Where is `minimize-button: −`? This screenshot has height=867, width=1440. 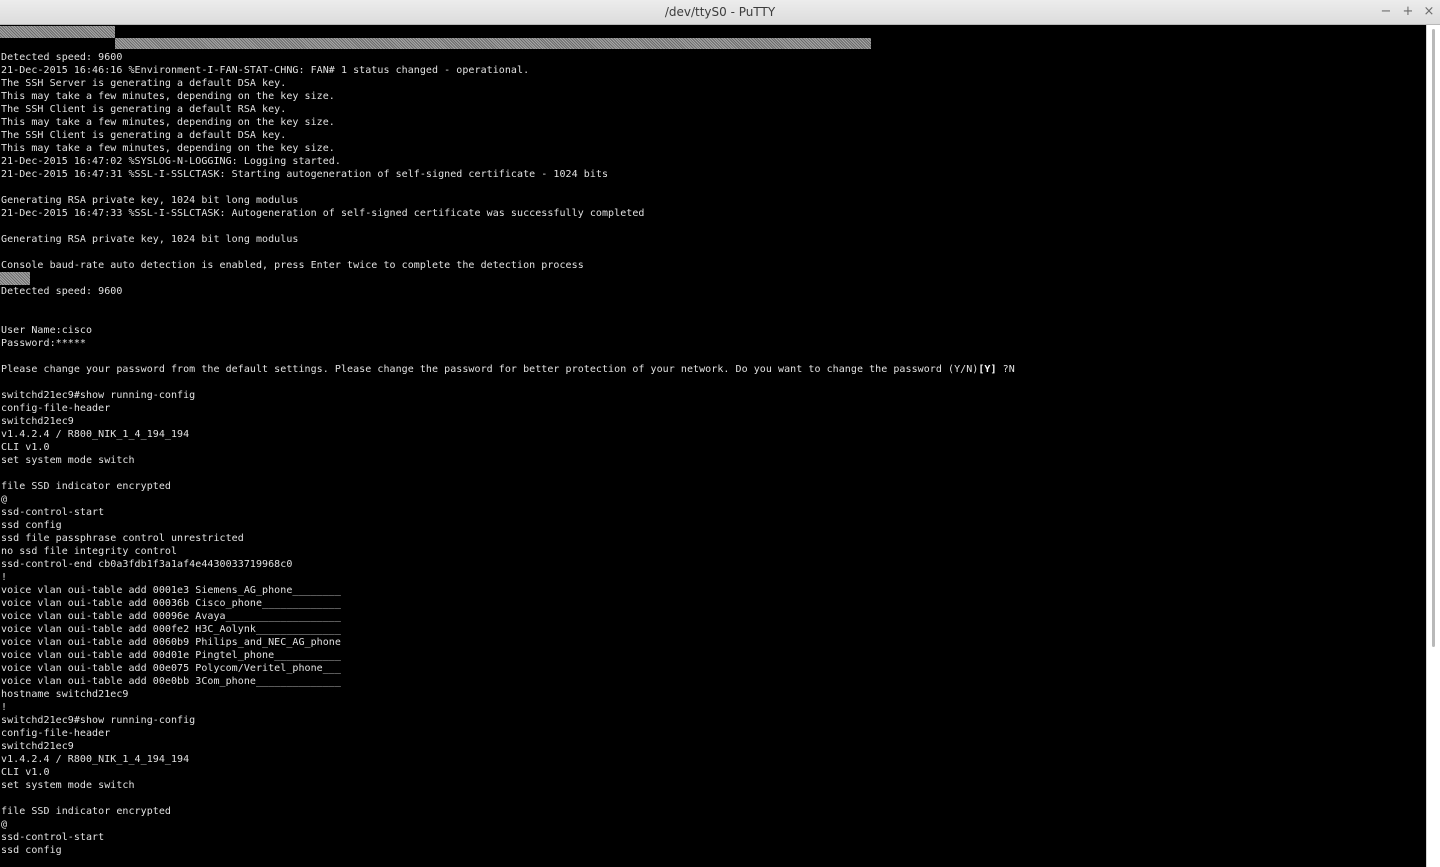 minimize-button: − is located at coordinates (1386, 12).